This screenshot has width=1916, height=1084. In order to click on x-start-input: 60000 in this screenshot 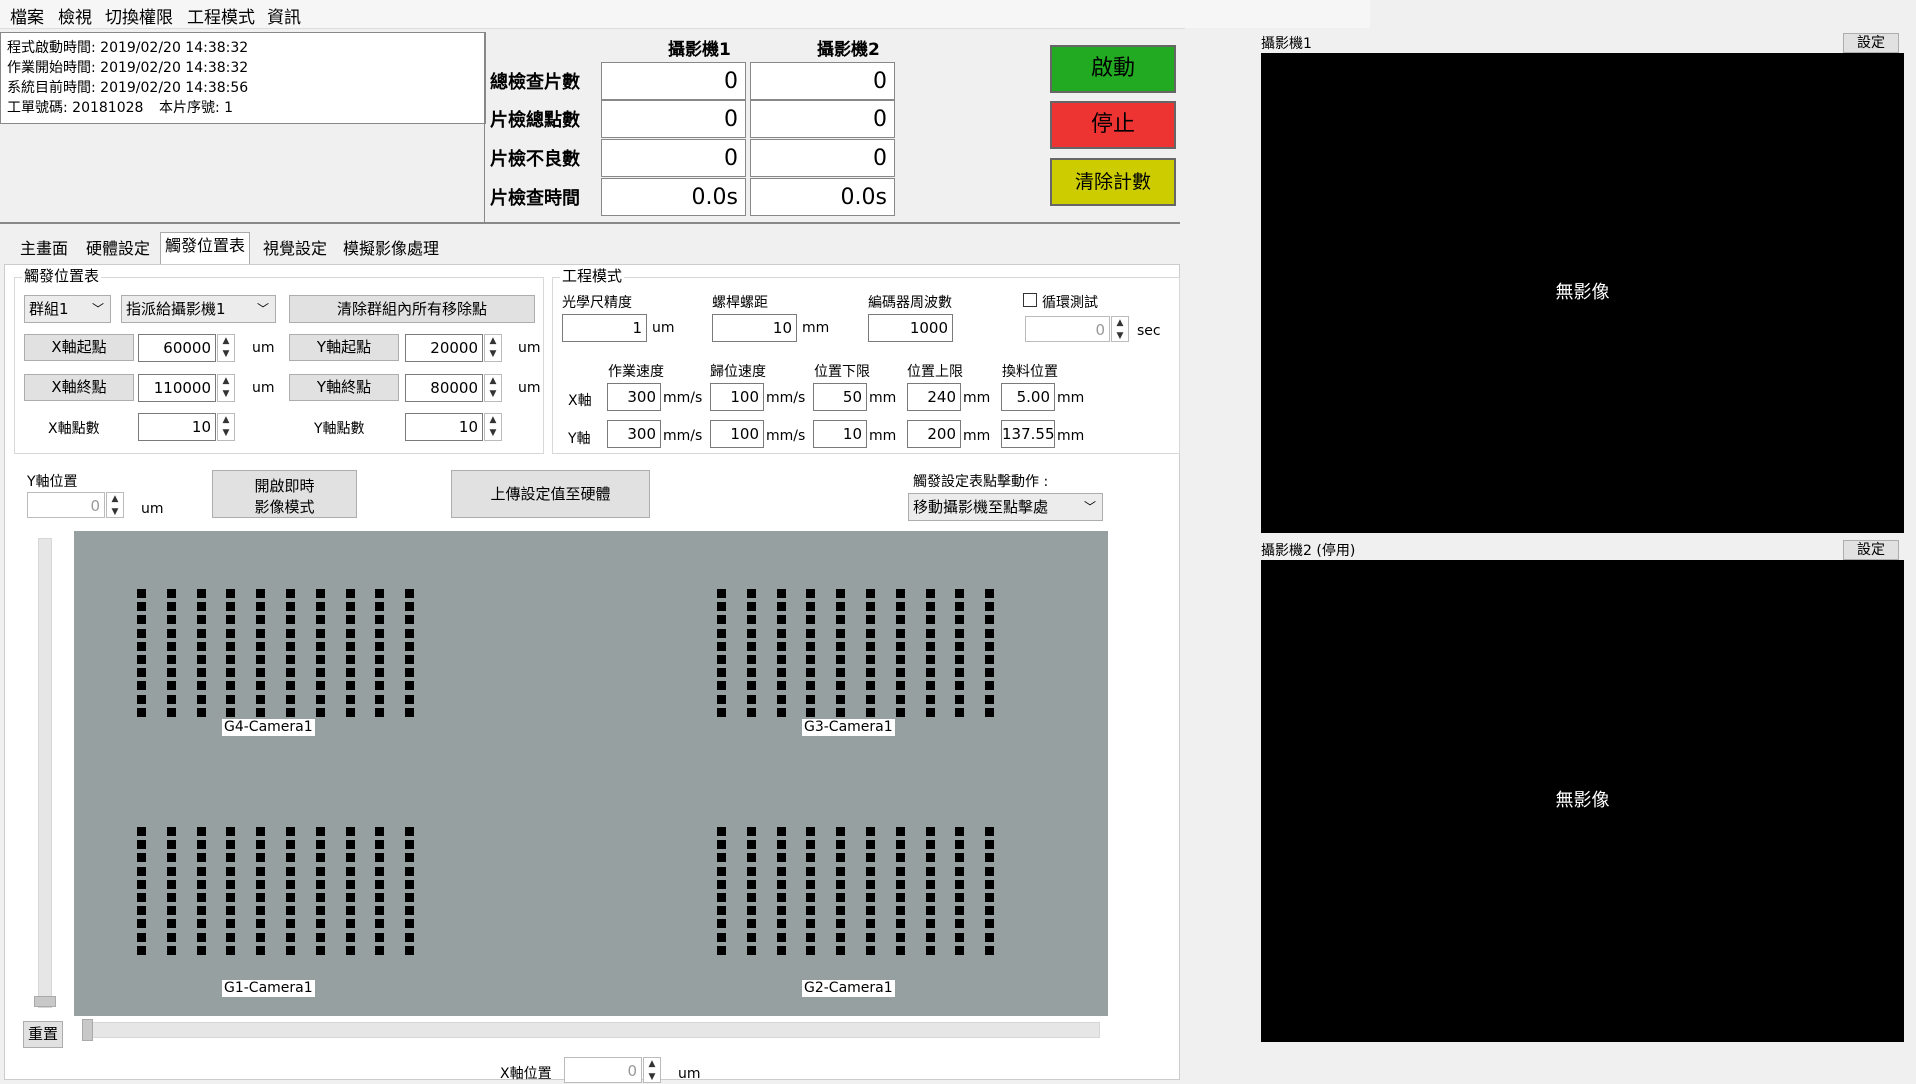, I will do `click(177, 348)`.